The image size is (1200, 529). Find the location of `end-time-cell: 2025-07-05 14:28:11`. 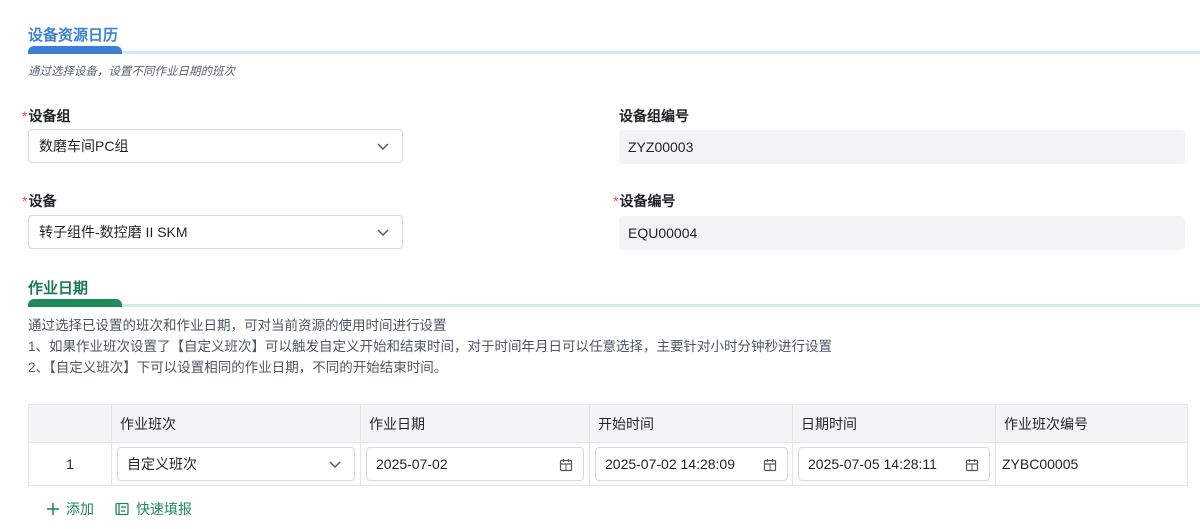

end-time-cell: 2025-07-05 14:28:11 is located at coordinates (894, 464).